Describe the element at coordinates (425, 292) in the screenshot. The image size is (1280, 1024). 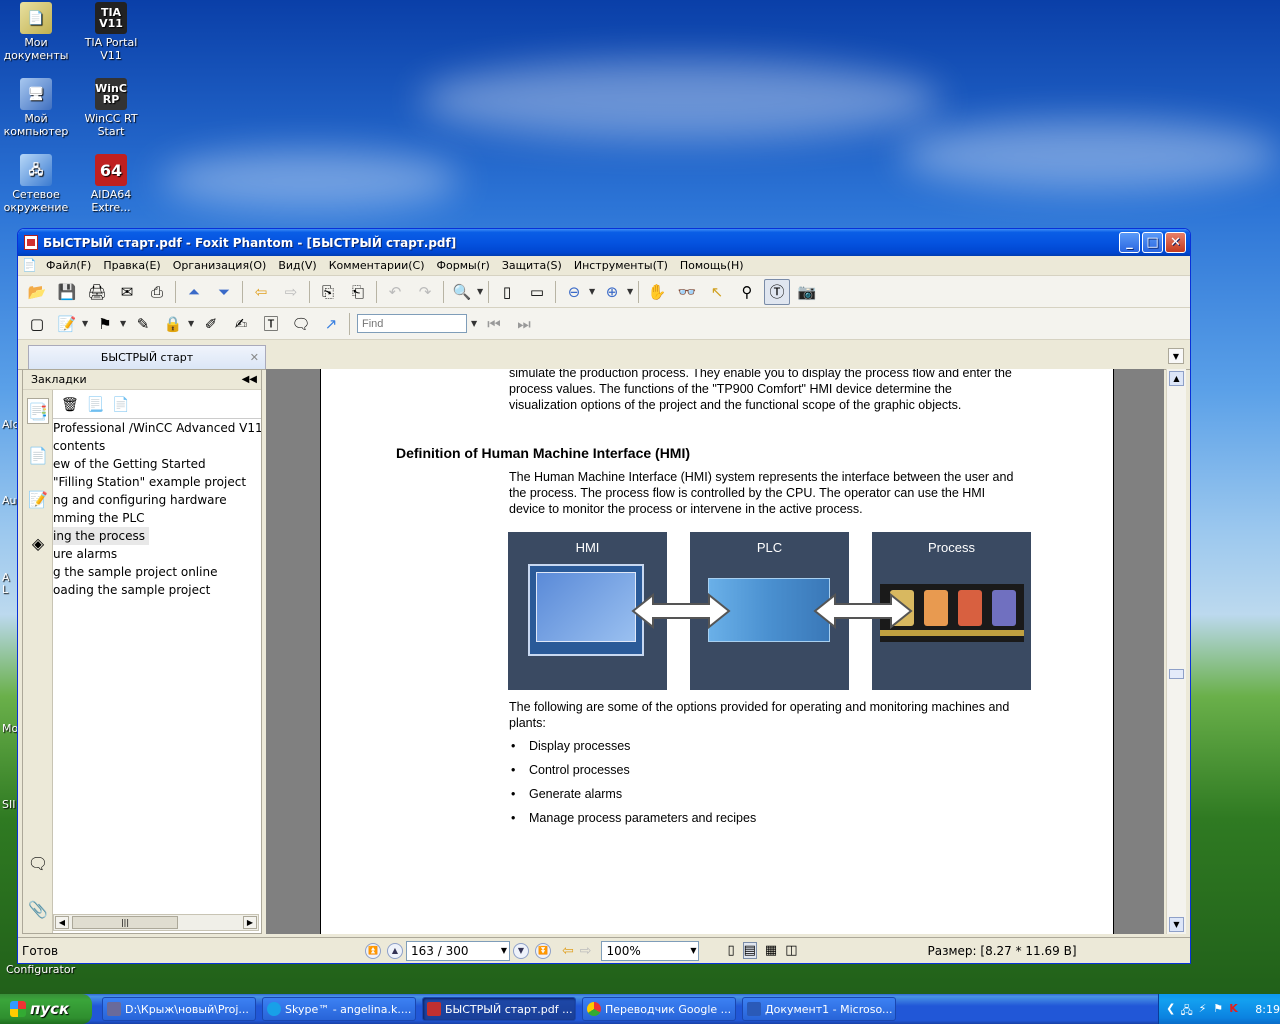
I see `redo-button: ↷` at that location.